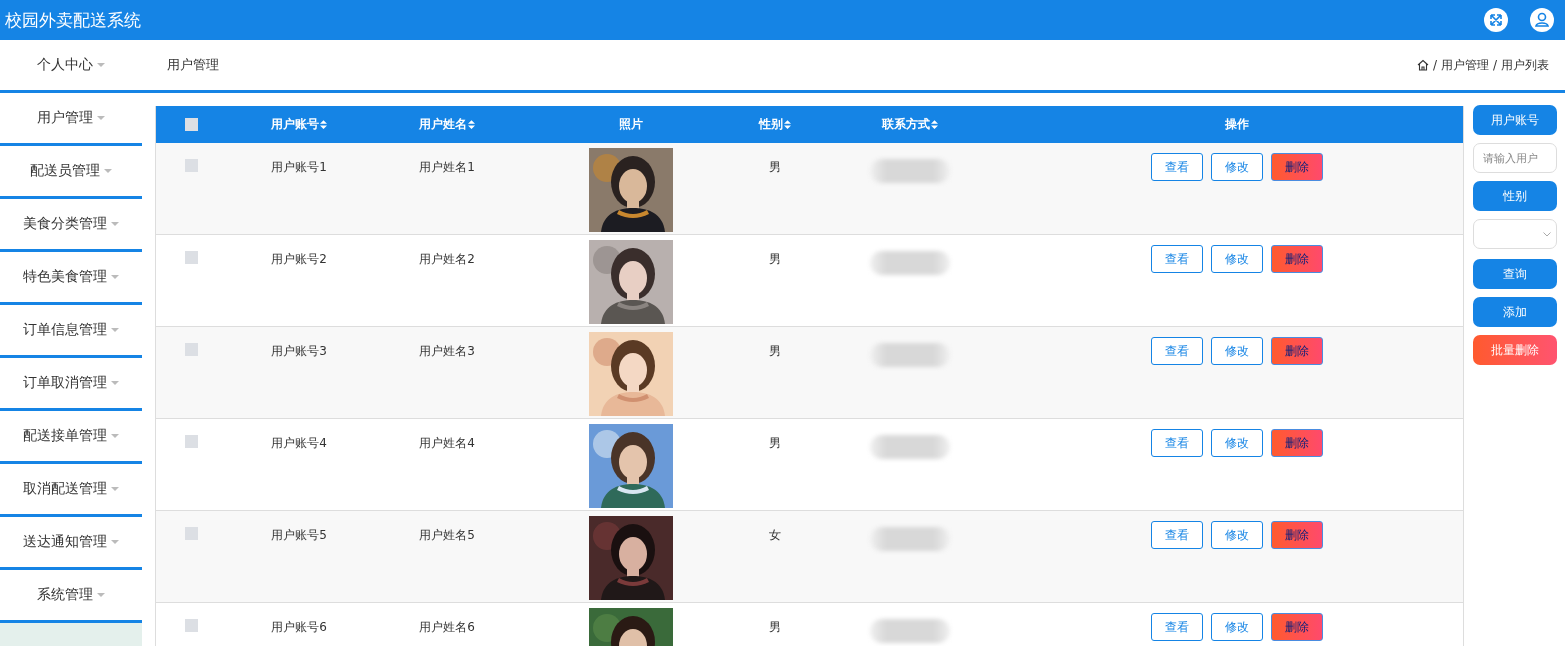 This screenshot has width=1565, height=646. Describe the element at coordinates (73, 20) in the screenshot. I see `app-title: 校园外卖配送系统` at that location.